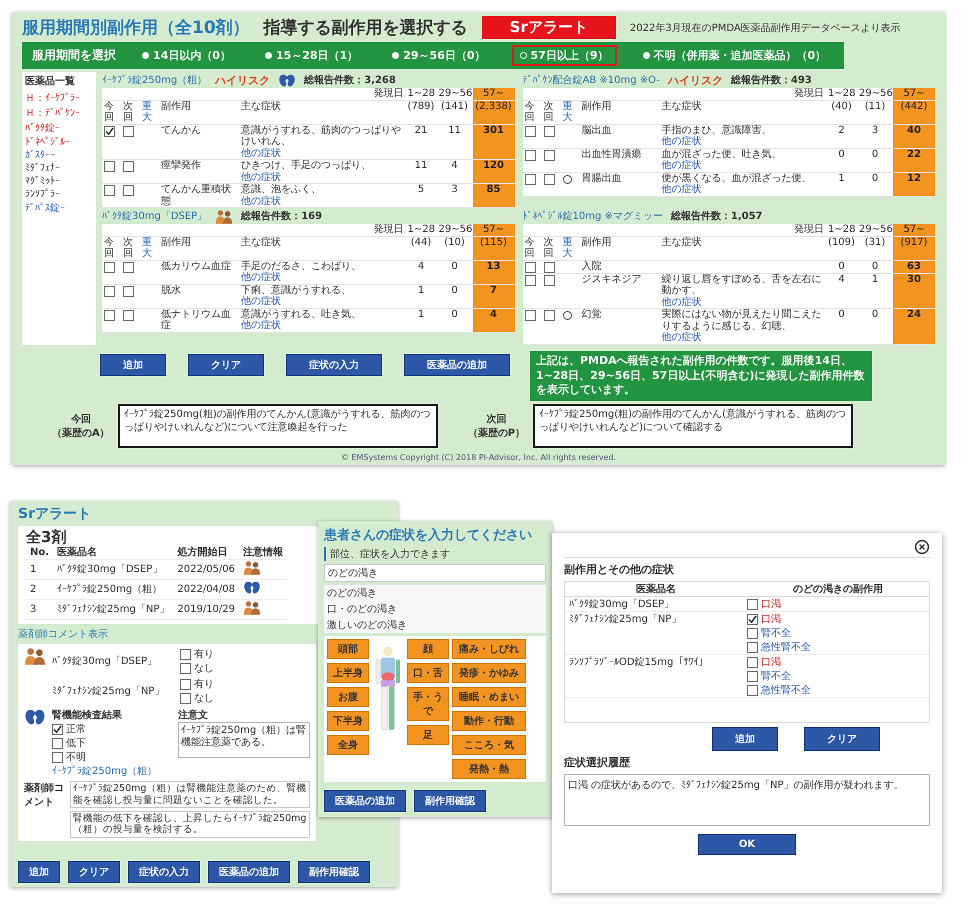 This screenshot has height=921, width=961. I want to click on alert-button: Srアラート, so click(549, 27).